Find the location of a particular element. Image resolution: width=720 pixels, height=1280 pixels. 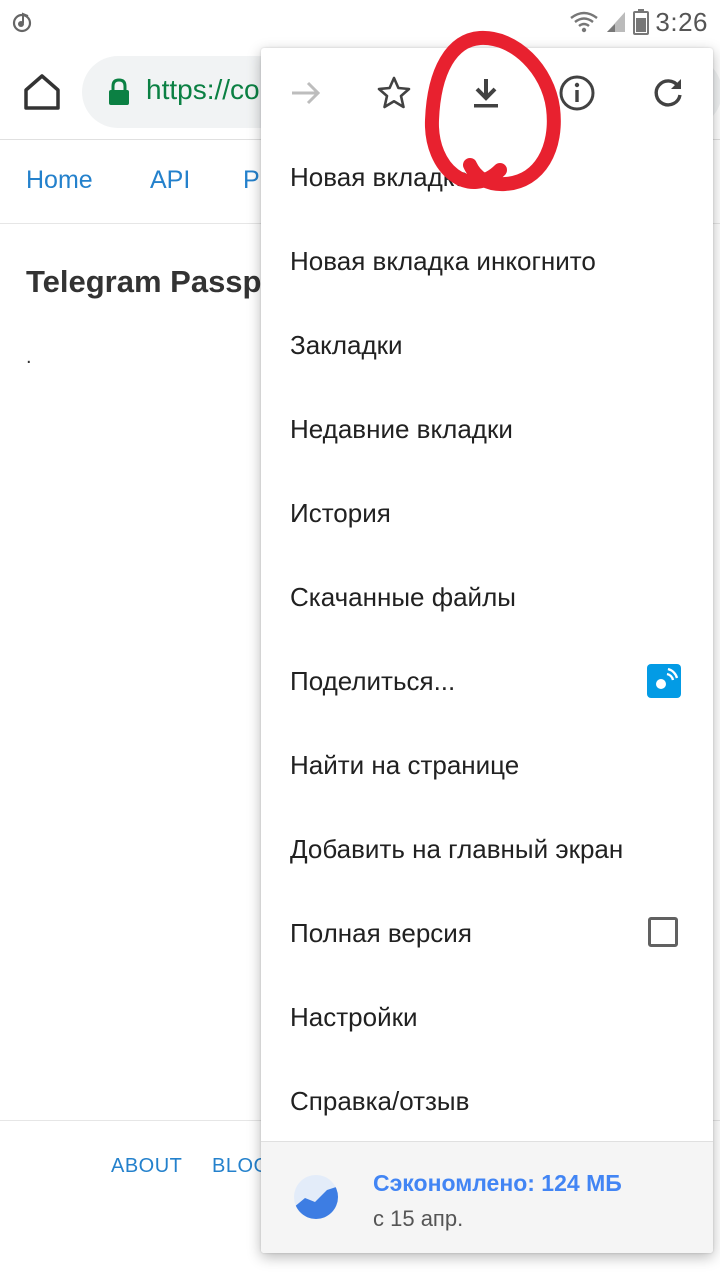

data-saver-icon is located at coordinates (316, 1197).